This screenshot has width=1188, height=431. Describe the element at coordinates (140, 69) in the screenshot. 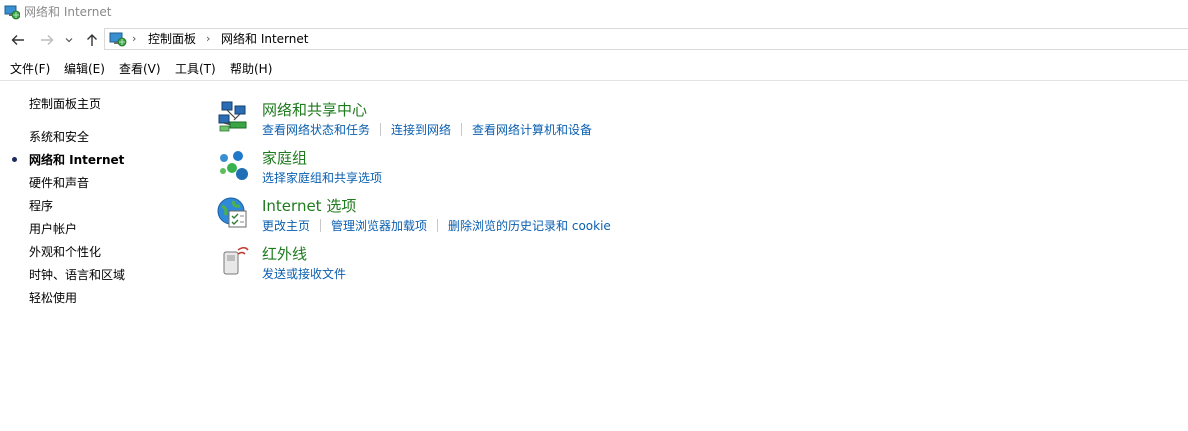

I see `menu-view: 查看(V)` at that location.